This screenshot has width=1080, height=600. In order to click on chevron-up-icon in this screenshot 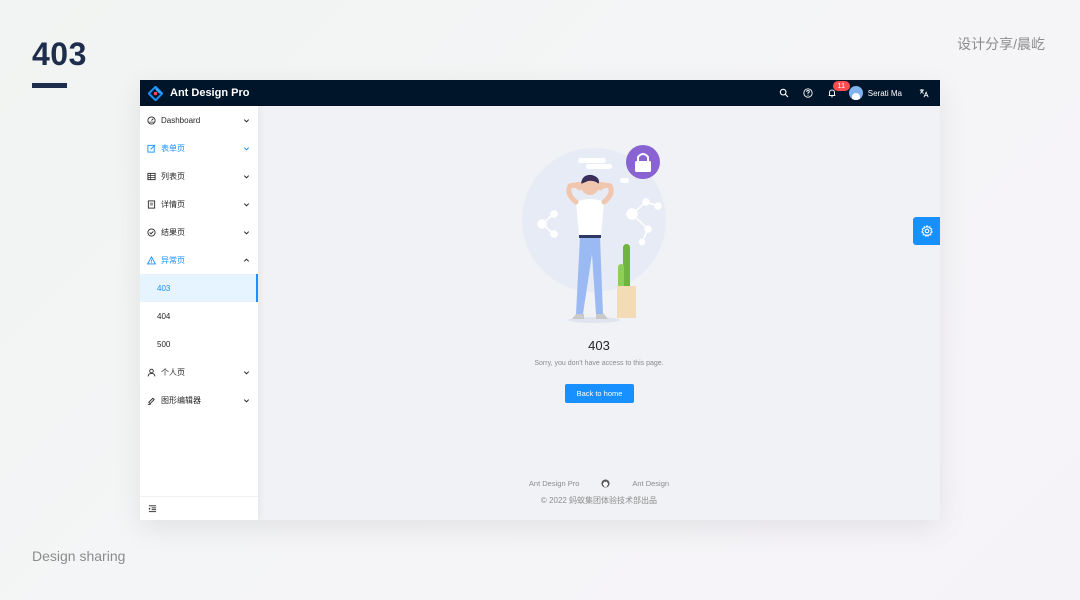, I will do `click(246, 260)`.